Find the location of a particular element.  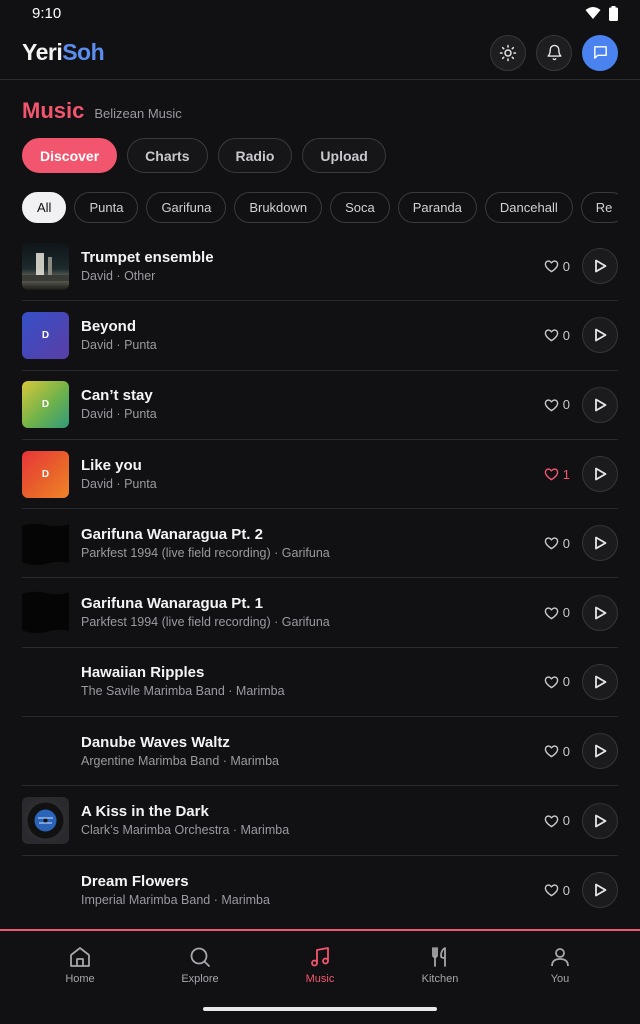

track-info: Can’t stay David · Punta is located at coordinates (312, 404).